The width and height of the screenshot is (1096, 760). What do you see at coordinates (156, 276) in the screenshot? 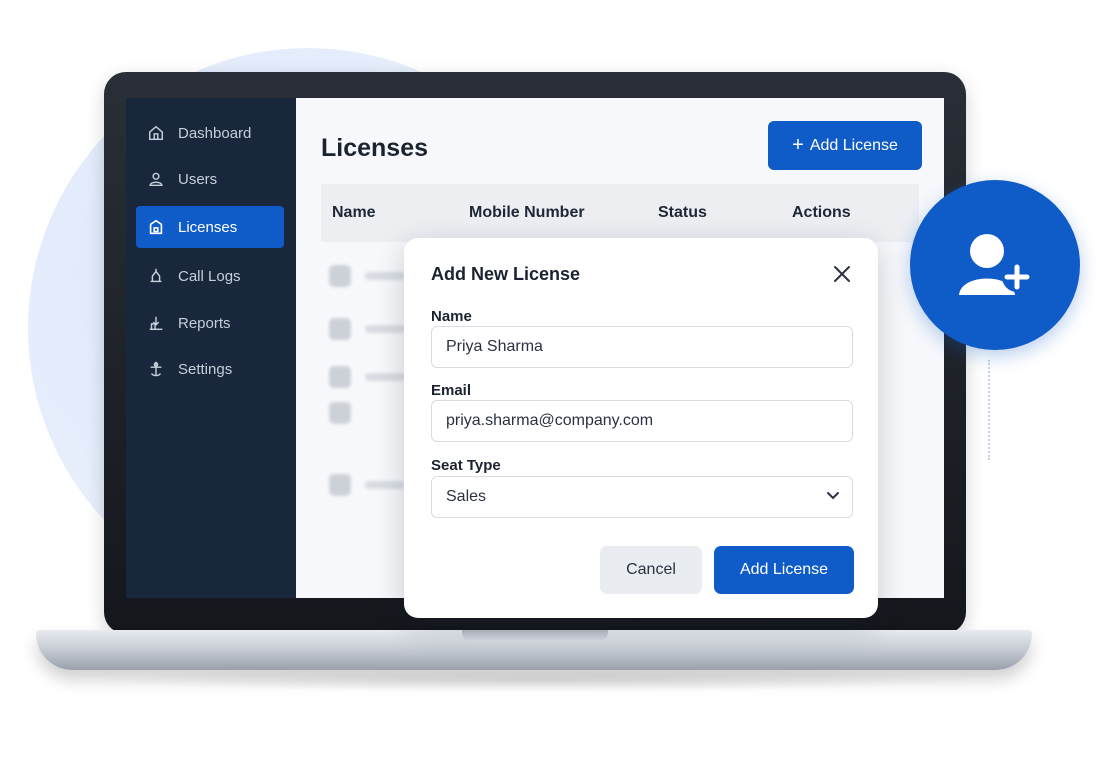
I see `call-log-icon` at bounding box center [156, 276].